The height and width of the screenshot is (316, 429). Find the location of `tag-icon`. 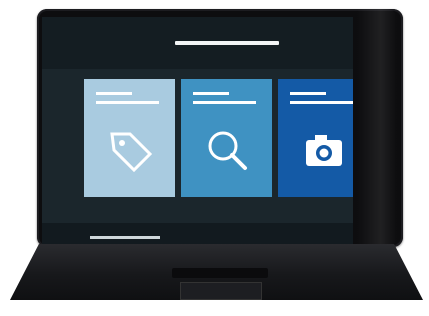

tag-icon is located at coordinates (131, 152).